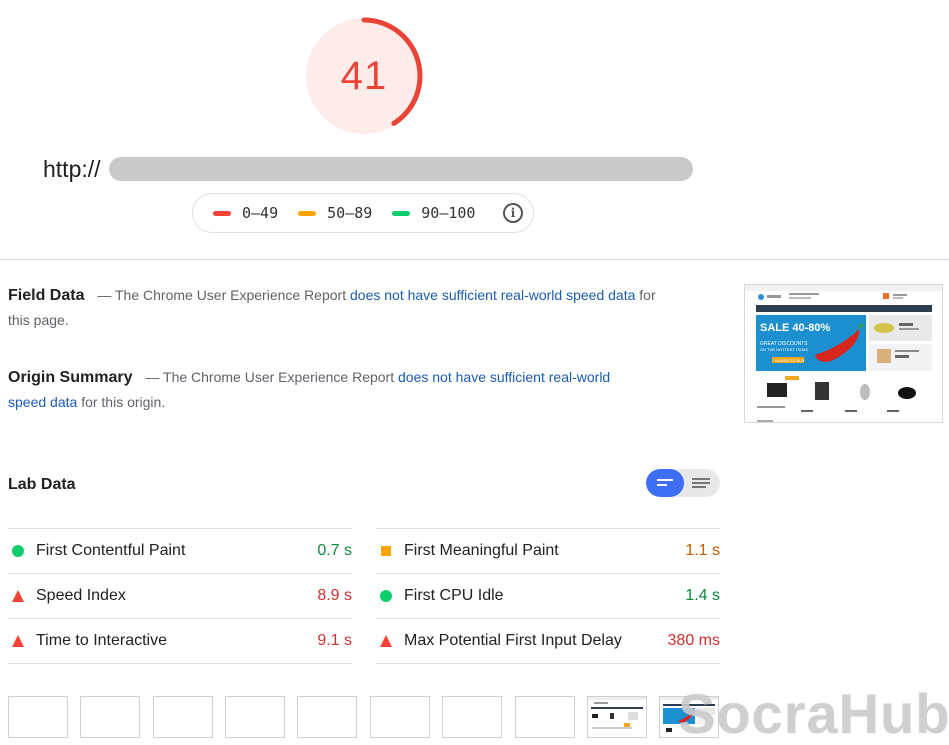  I want to click on metric-label: First Meaningful Paint, so click(481, 550).